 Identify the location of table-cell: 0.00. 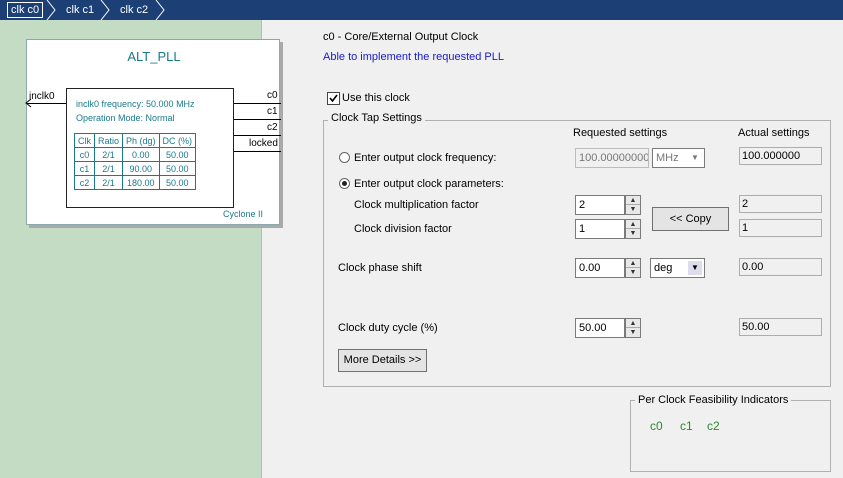
(141, 154).